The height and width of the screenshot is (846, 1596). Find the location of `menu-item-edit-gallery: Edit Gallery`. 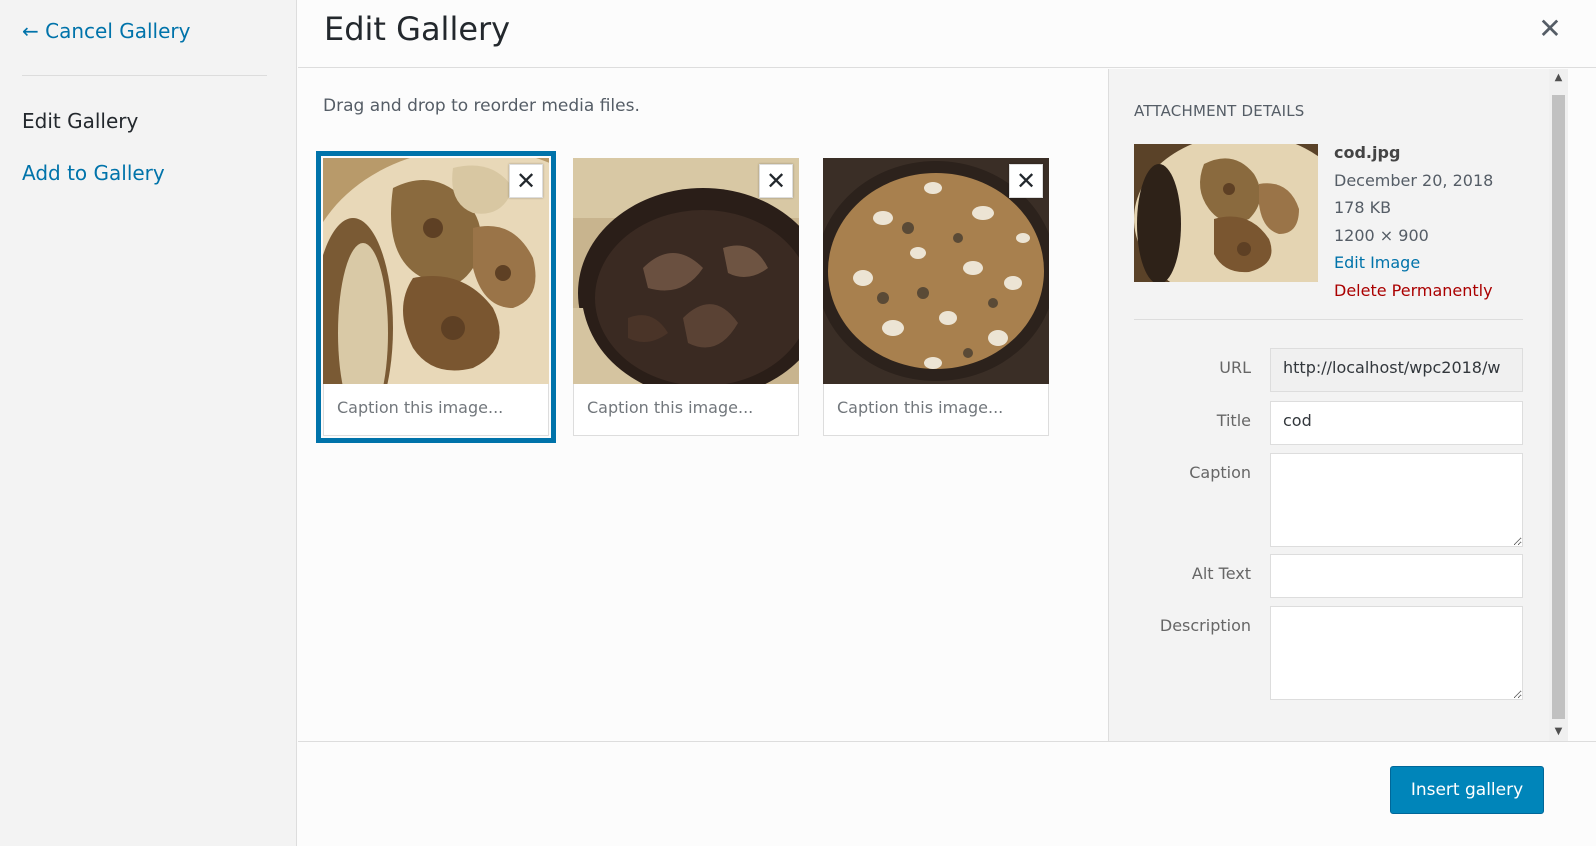

menu-item-edit-gallery: Edit Gallery is located at coordinates (80, 121).